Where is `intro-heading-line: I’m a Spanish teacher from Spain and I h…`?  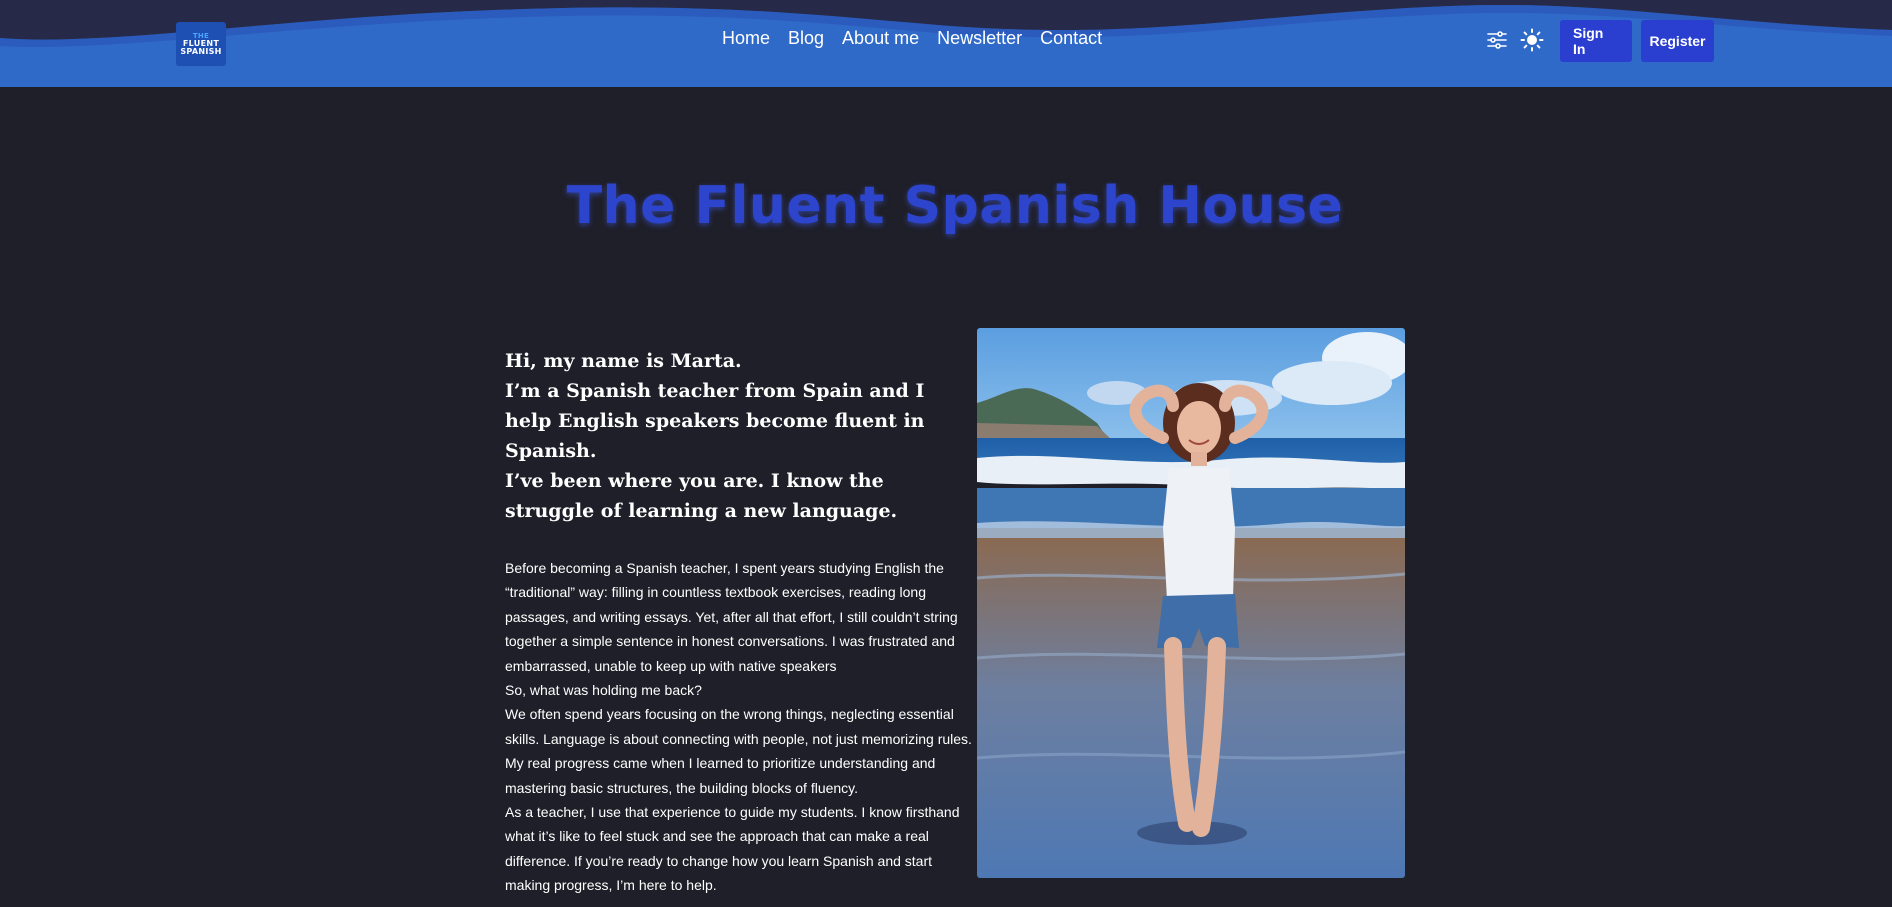
intro-heading-line: I’m a Spanish teacher from Spain and I h… is located at coordinates (715, 421).